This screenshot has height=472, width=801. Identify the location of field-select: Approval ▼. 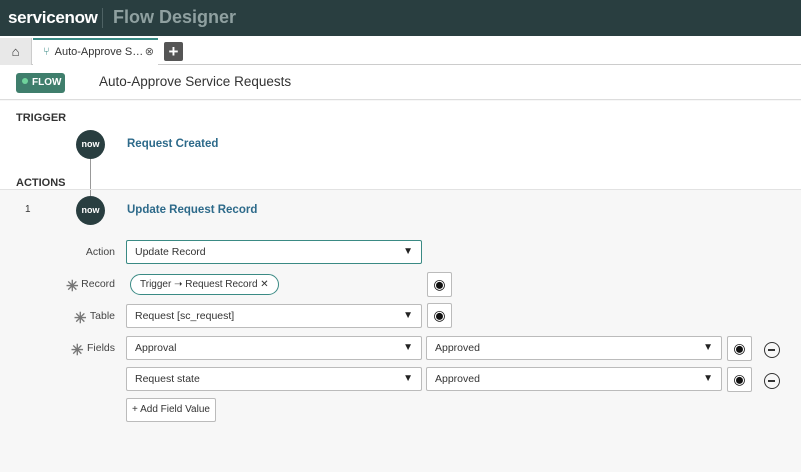
(274, 348).